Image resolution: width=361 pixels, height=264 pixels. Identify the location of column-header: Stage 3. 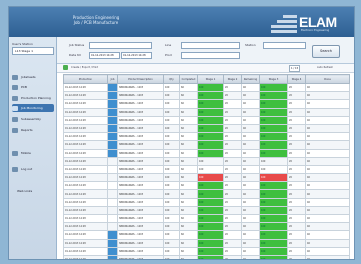
(273, 79).